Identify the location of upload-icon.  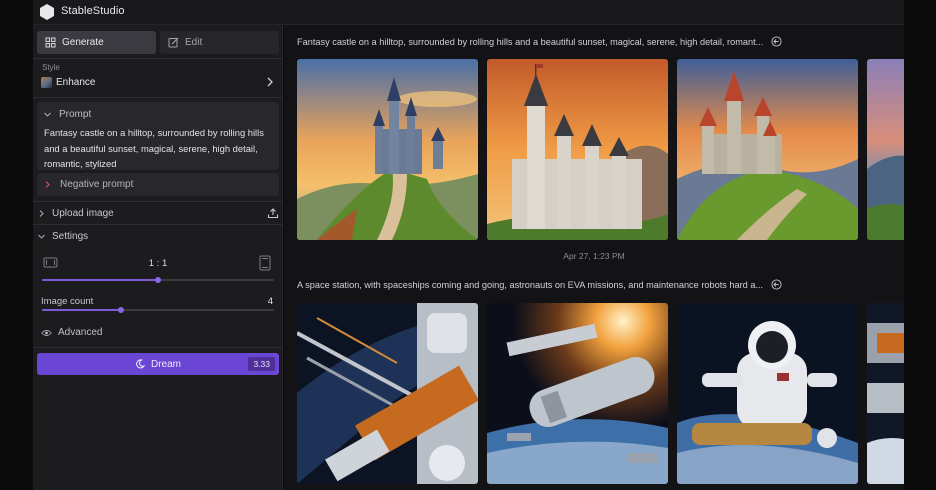
(273, 213).